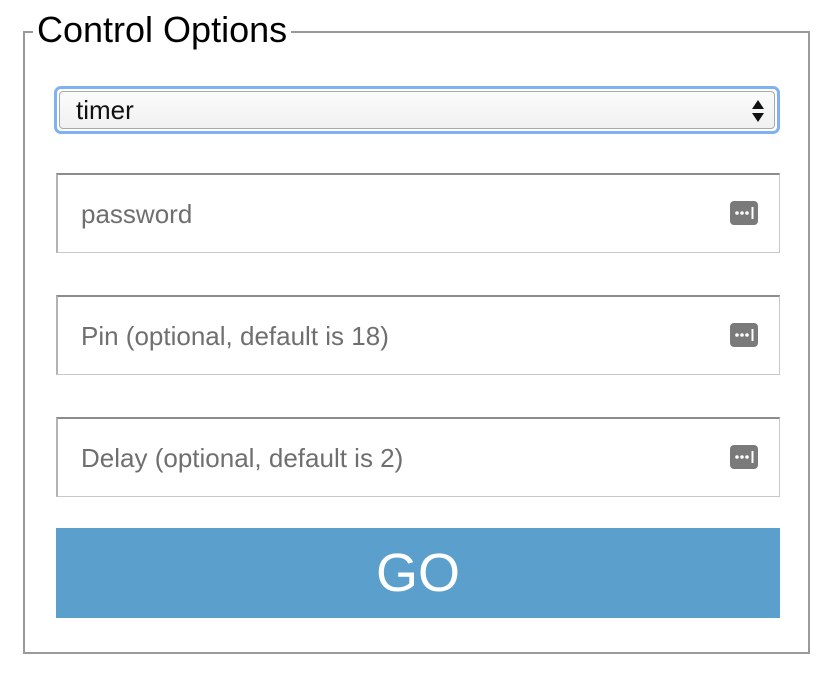 The width and height of the screenshot is (838, 676). What do you see at coordinates (758, 111) in the screenshot?
I see `select-updown-arrows-icon` at bounding box center [758, 111].